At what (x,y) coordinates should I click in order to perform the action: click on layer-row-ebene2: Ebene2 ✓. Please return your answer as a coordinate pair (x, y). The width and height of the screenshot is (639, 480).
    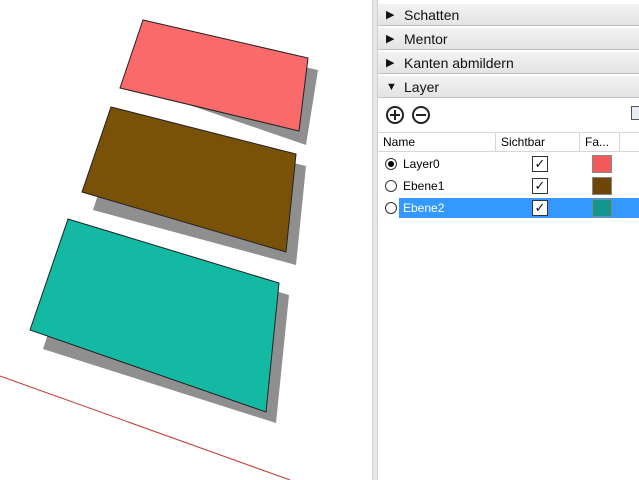
    Looking at the image, I should click on (508, 208).